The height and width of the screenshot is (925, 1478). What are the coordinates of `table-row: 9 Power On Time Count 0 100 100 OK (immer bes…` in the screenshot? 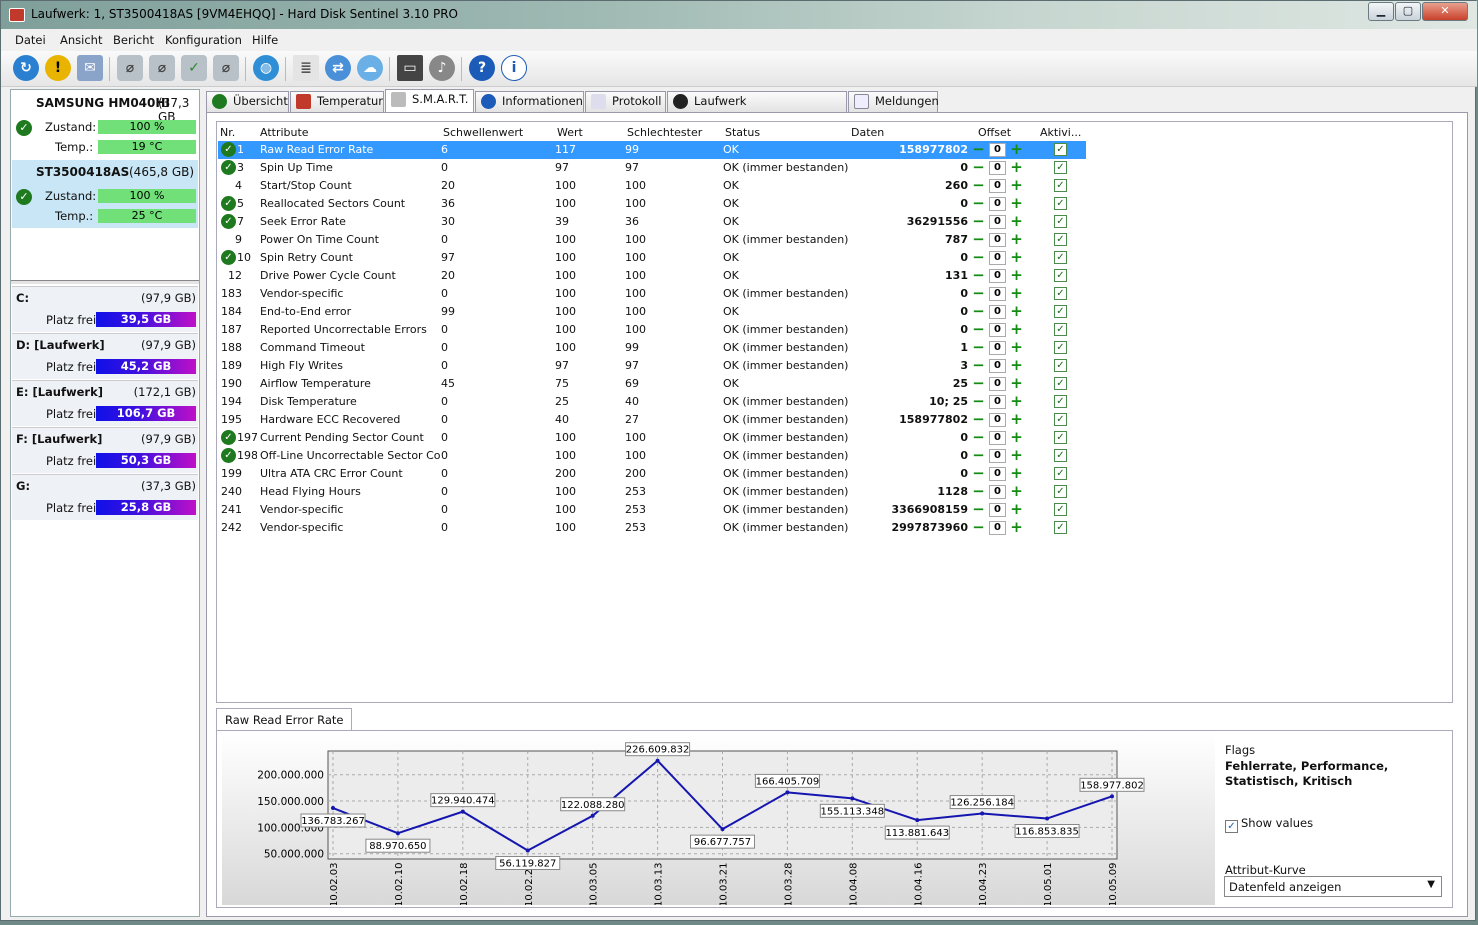 It's located at (652, 240).